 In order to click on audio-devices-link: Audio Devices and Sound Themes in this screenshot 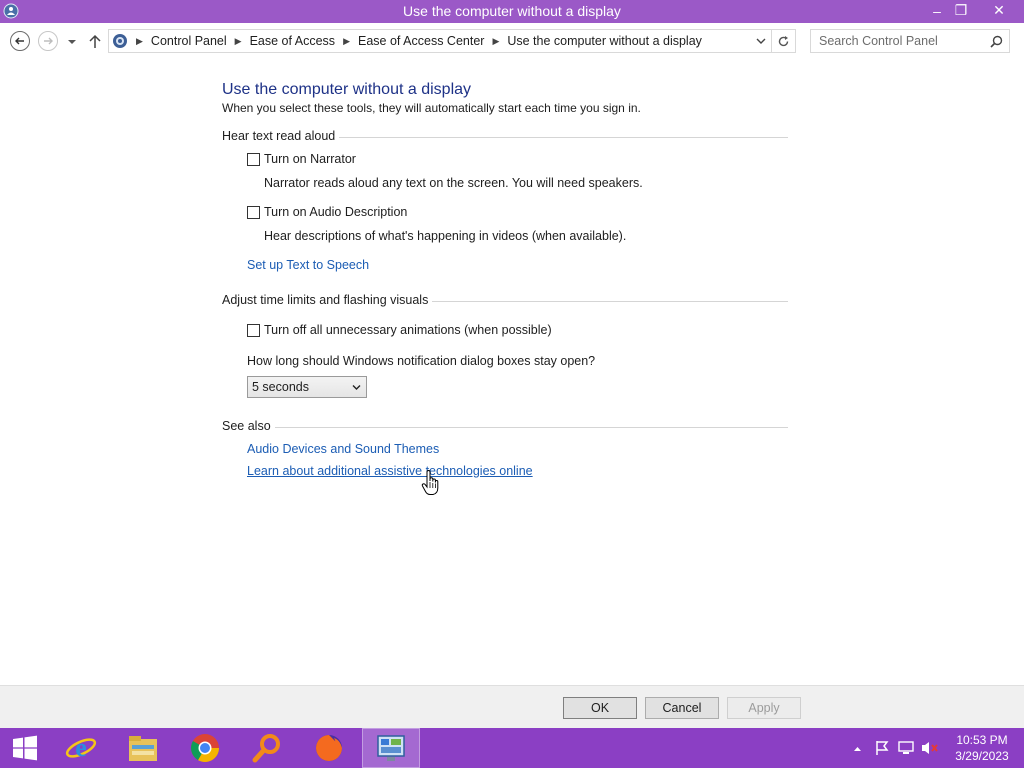, I will do `click(343, 449)`.